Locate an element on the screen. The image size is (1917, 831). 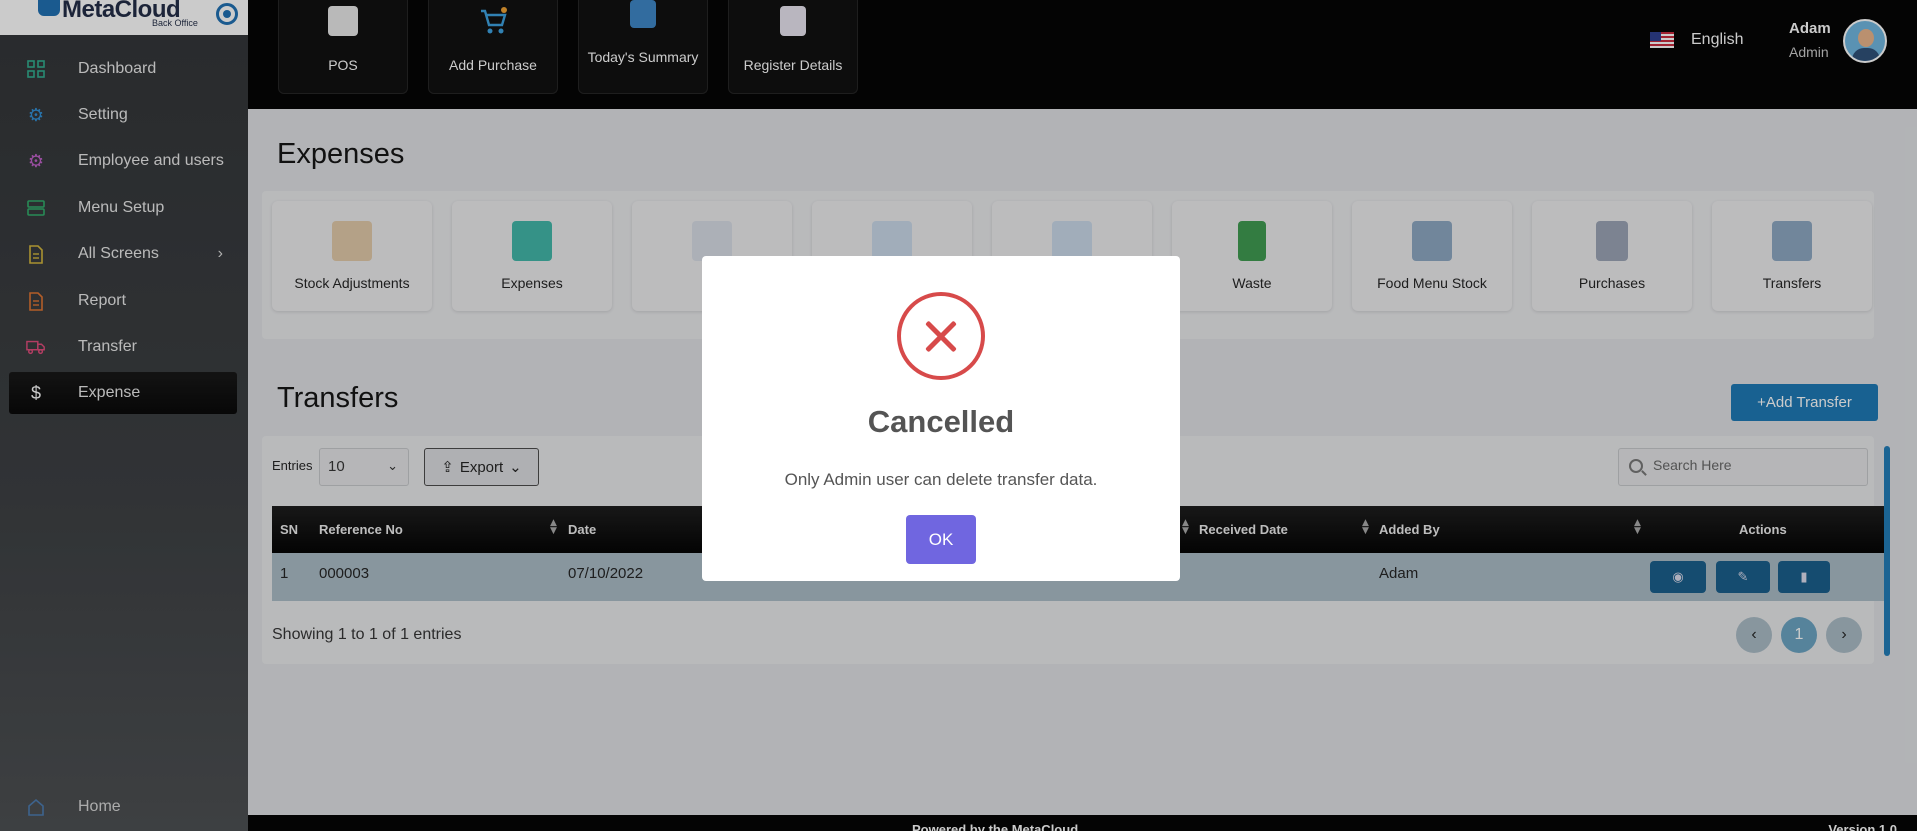
error-x-icon is located at coordinates (941, 336).